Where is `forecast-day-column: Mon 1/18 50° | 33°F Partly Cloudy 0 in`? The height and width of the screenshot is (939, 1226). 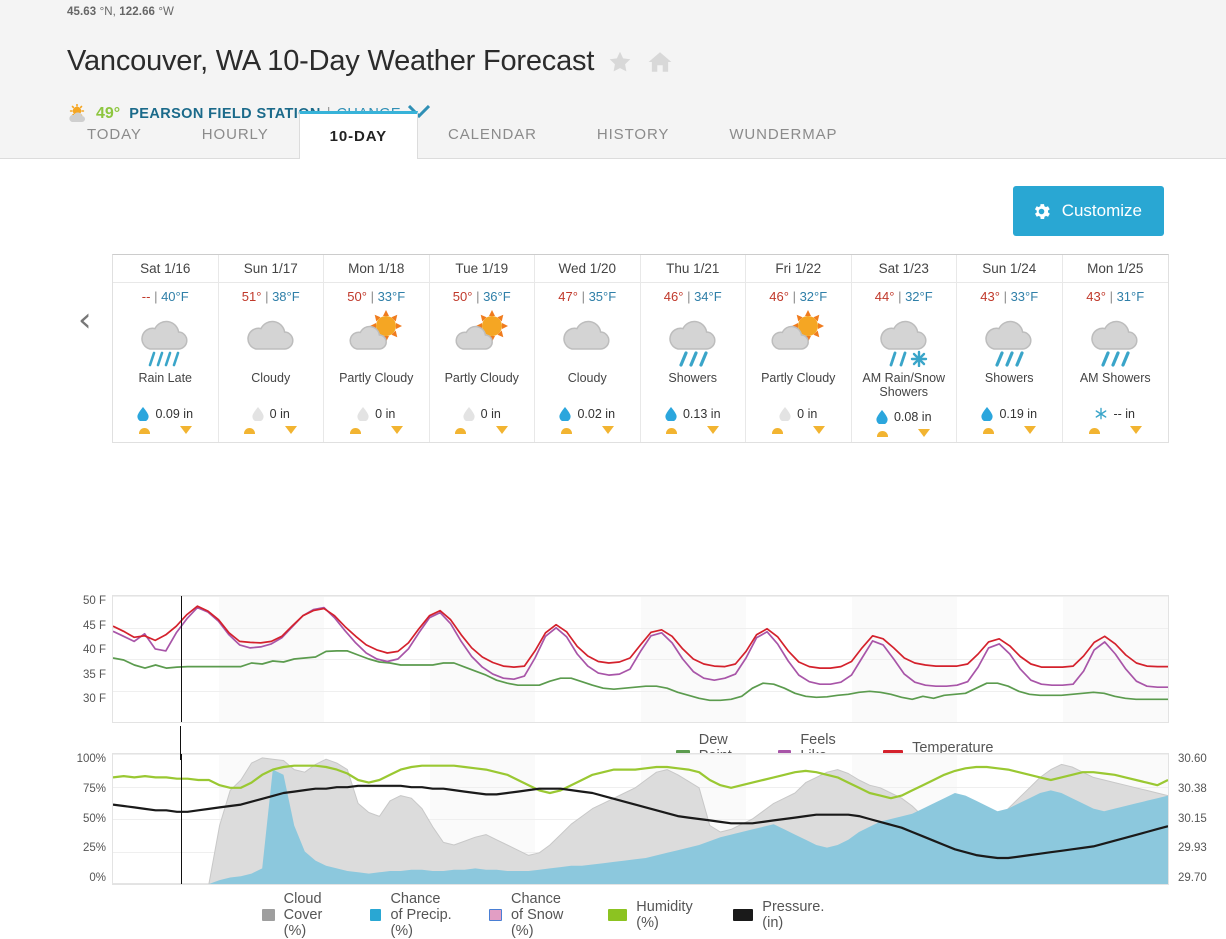
forecast-day-column: Mon 1/18 50° | 33°F Partly Cloudy 0 in is located at coordinates (377, 348).